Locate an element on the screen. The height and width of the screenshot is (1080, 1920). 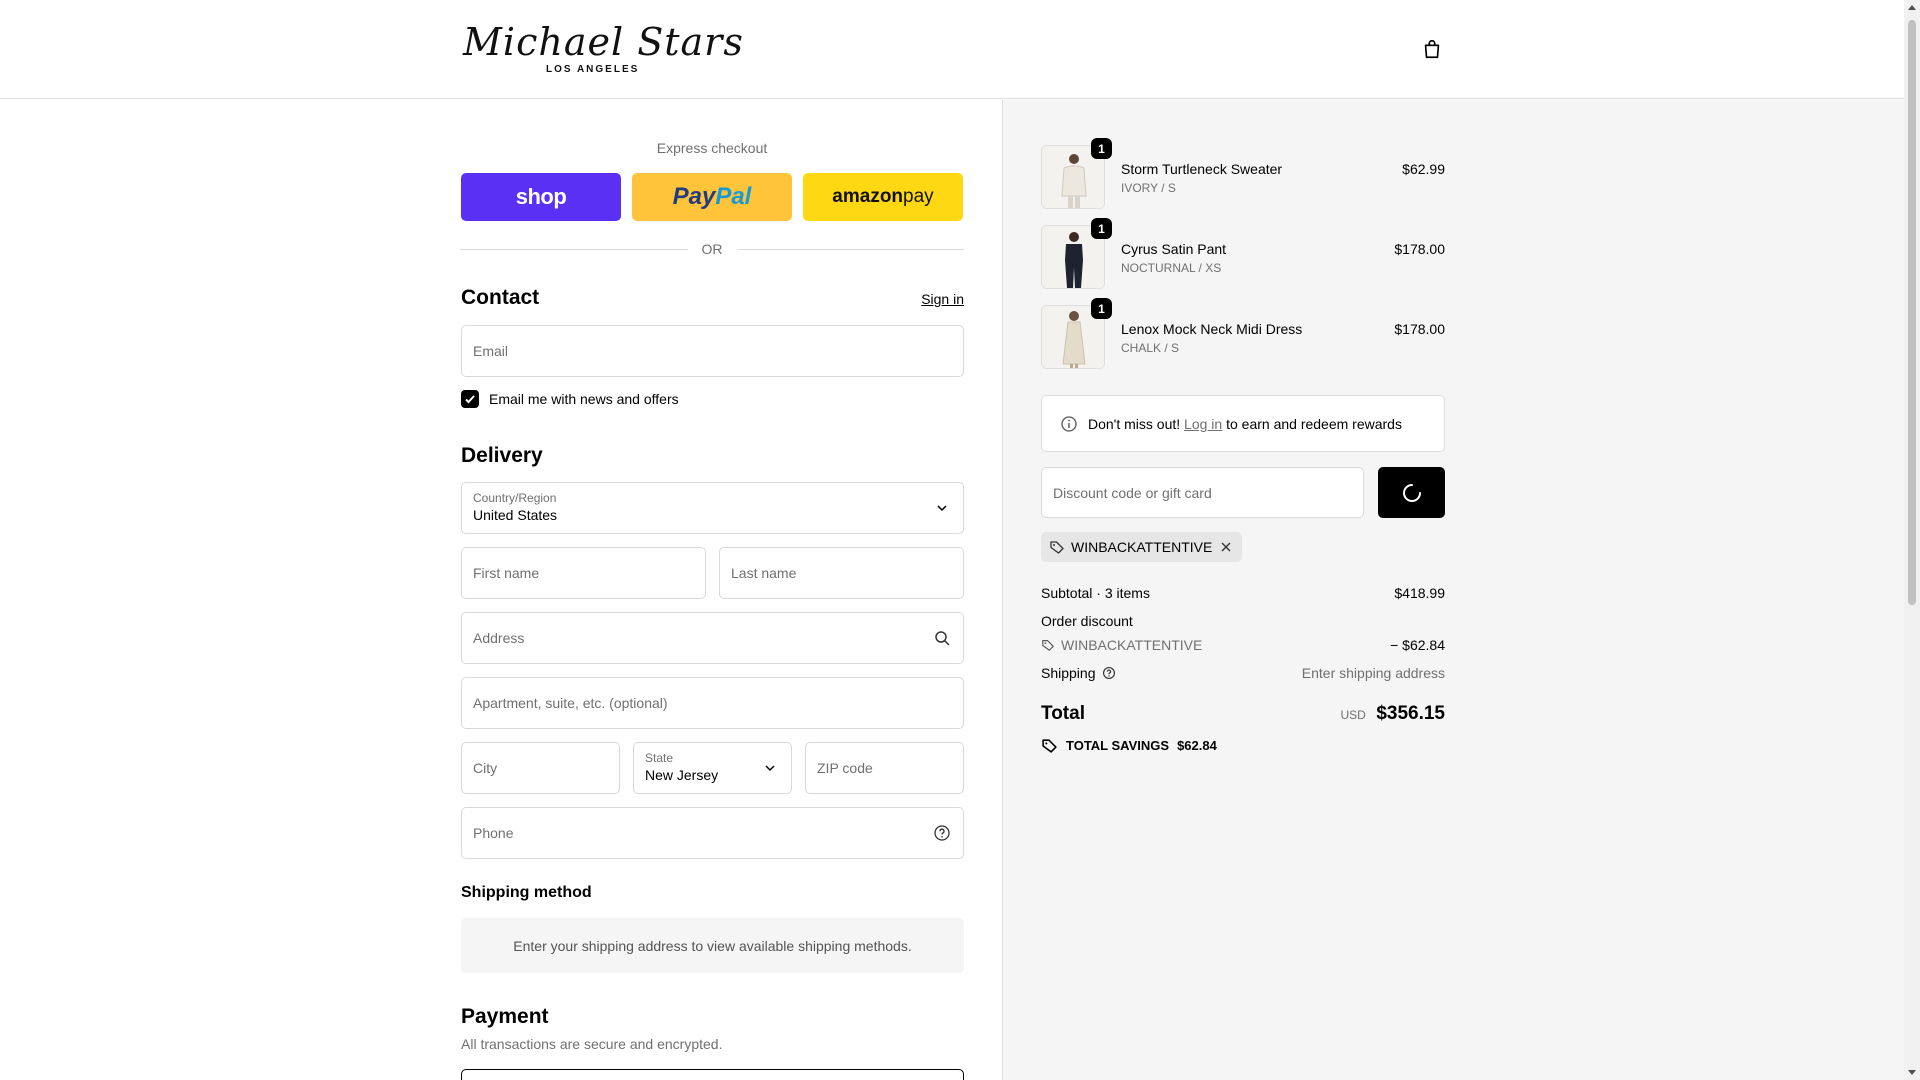
applied-discount-chip: WINBACKATTENTIVE is located at coordinates (1142, 547).